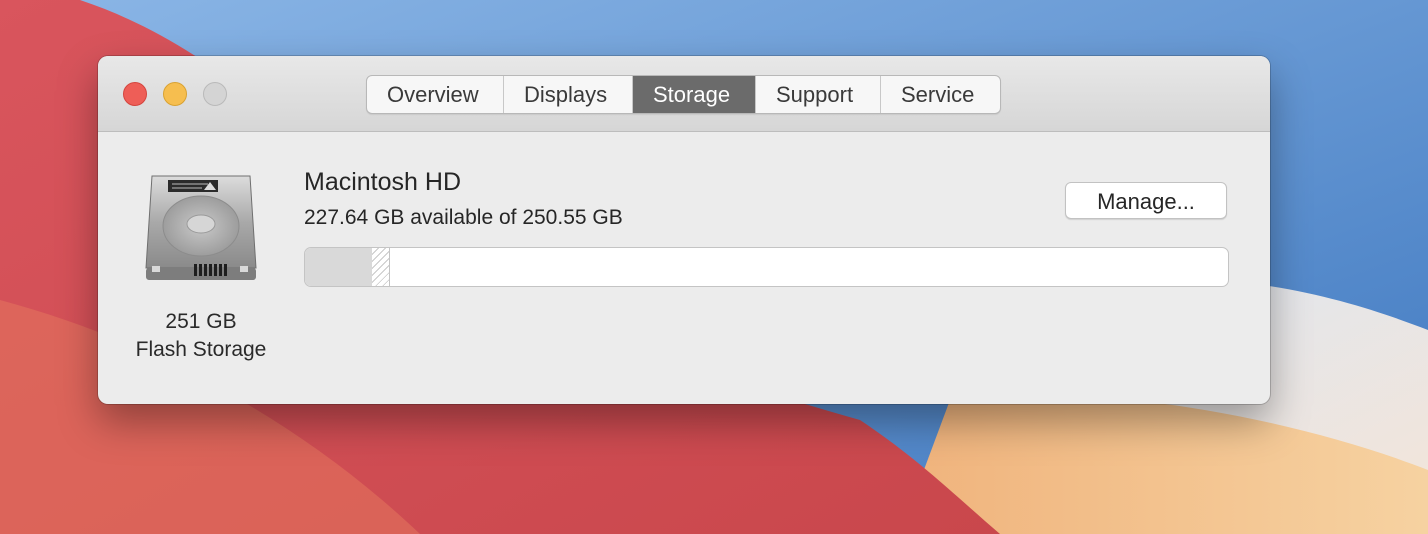 The height and width of the screenshot is (534, 1428). Describe the element at coordinates (201, 349) in the screenshot. I see `drive-type: Flash Storage` at that location.